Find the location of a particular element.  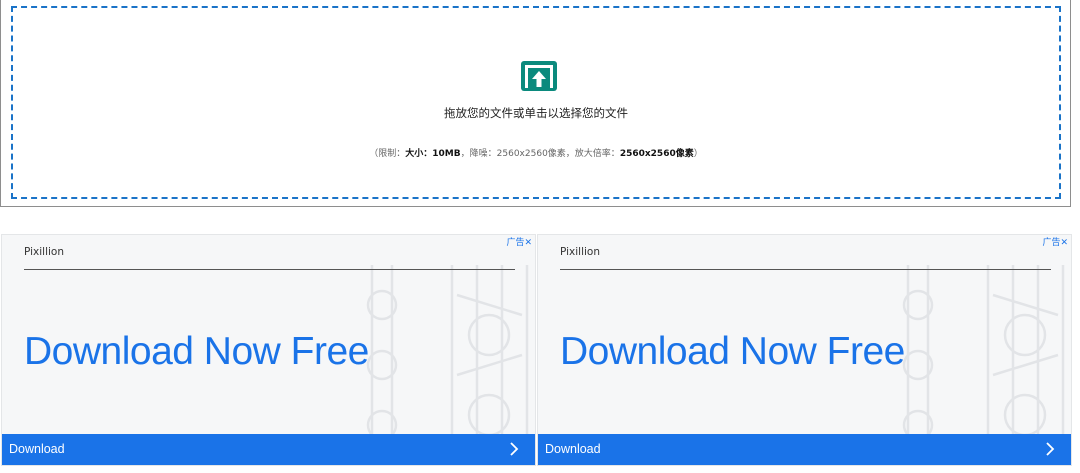

maxres-value: 2560x2560像素 is located at coordinates (656, 154).